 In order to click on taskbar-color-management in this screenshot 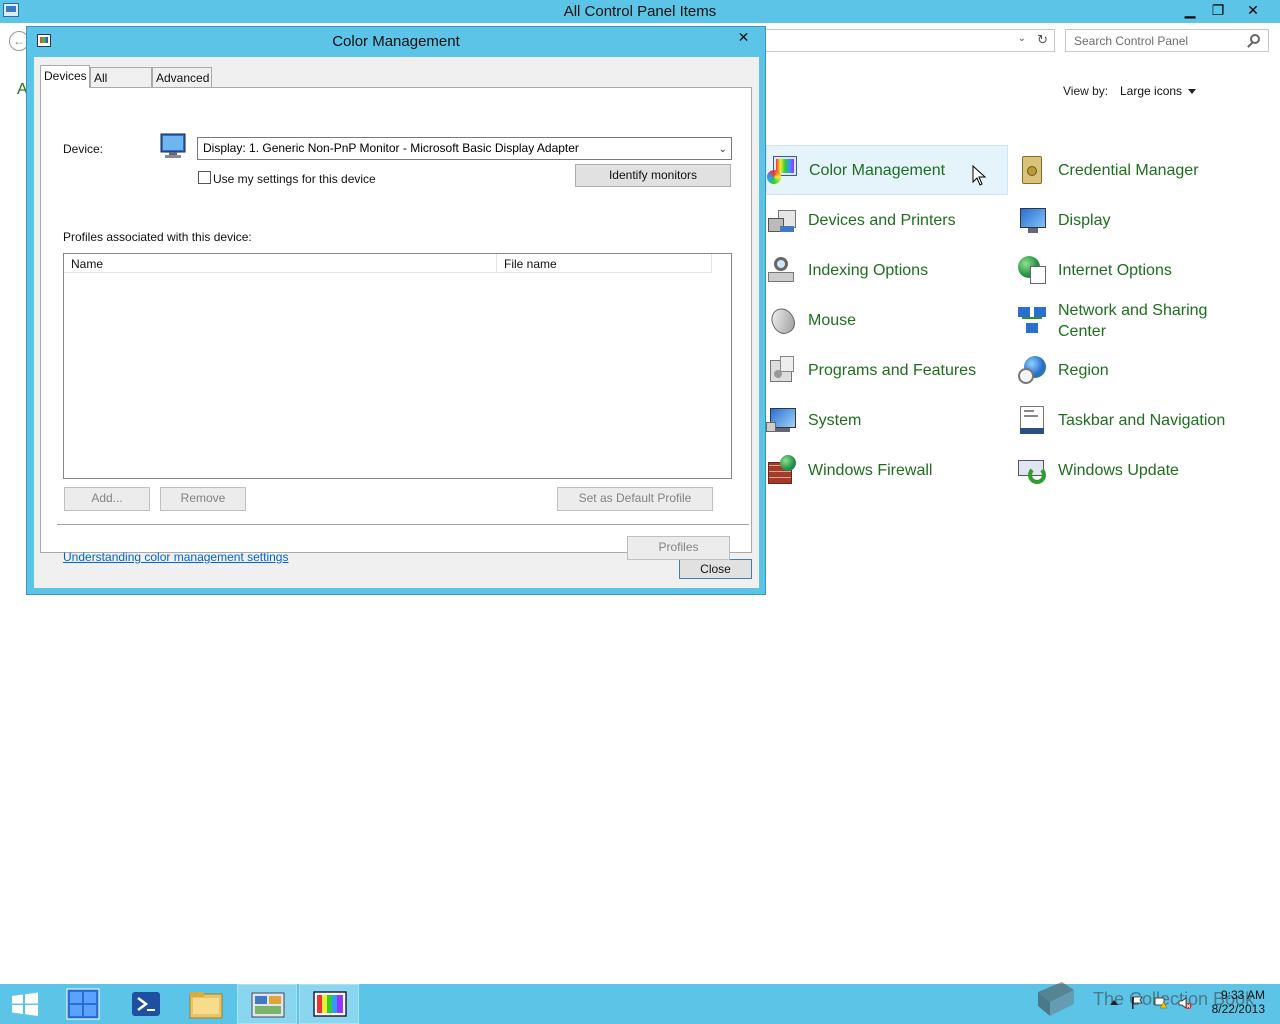, I will do `click(329, 1004)`.